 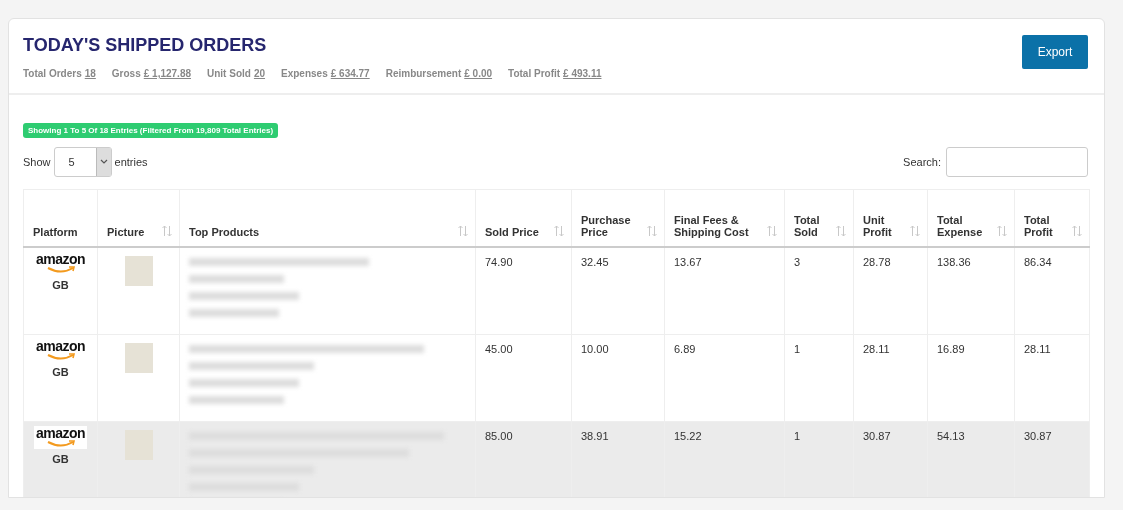 I want to click on table-cell: 45.00, so click(x=523, y=378).